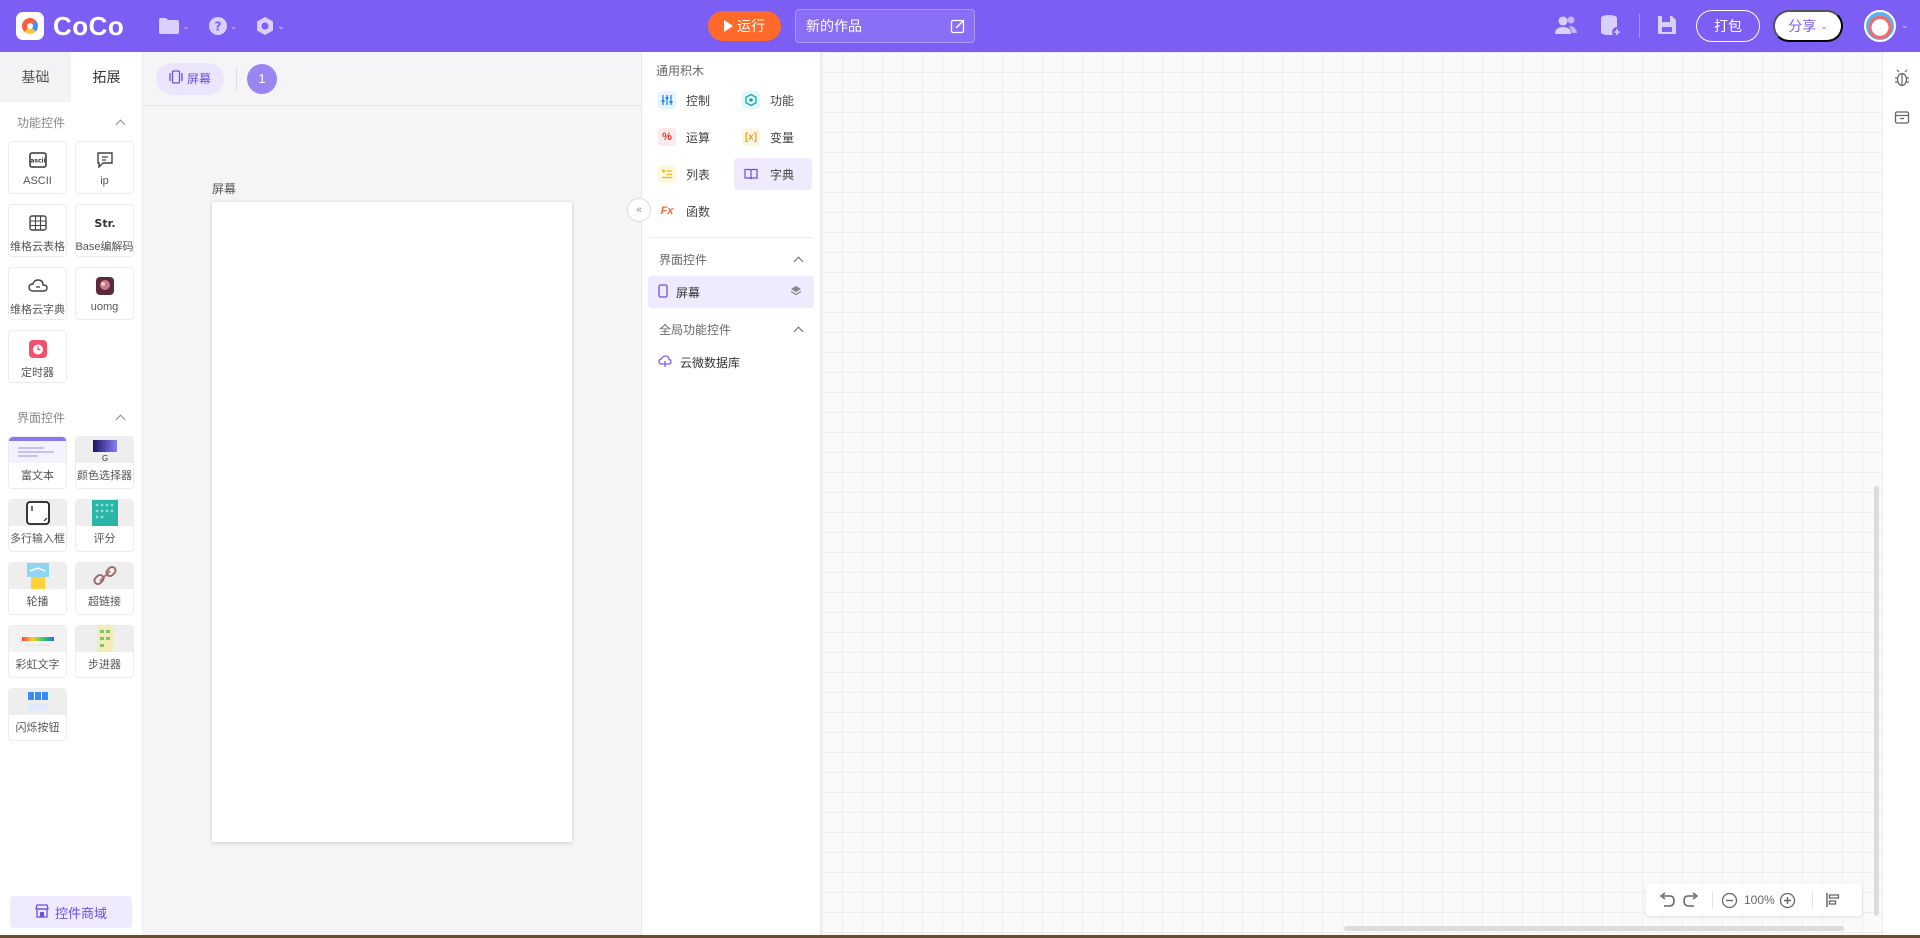 Image resolution: width=1920 pixels, height=938 pixels. I want to click on widget-color-picker: G 颜色选择器, so click(104, 462).